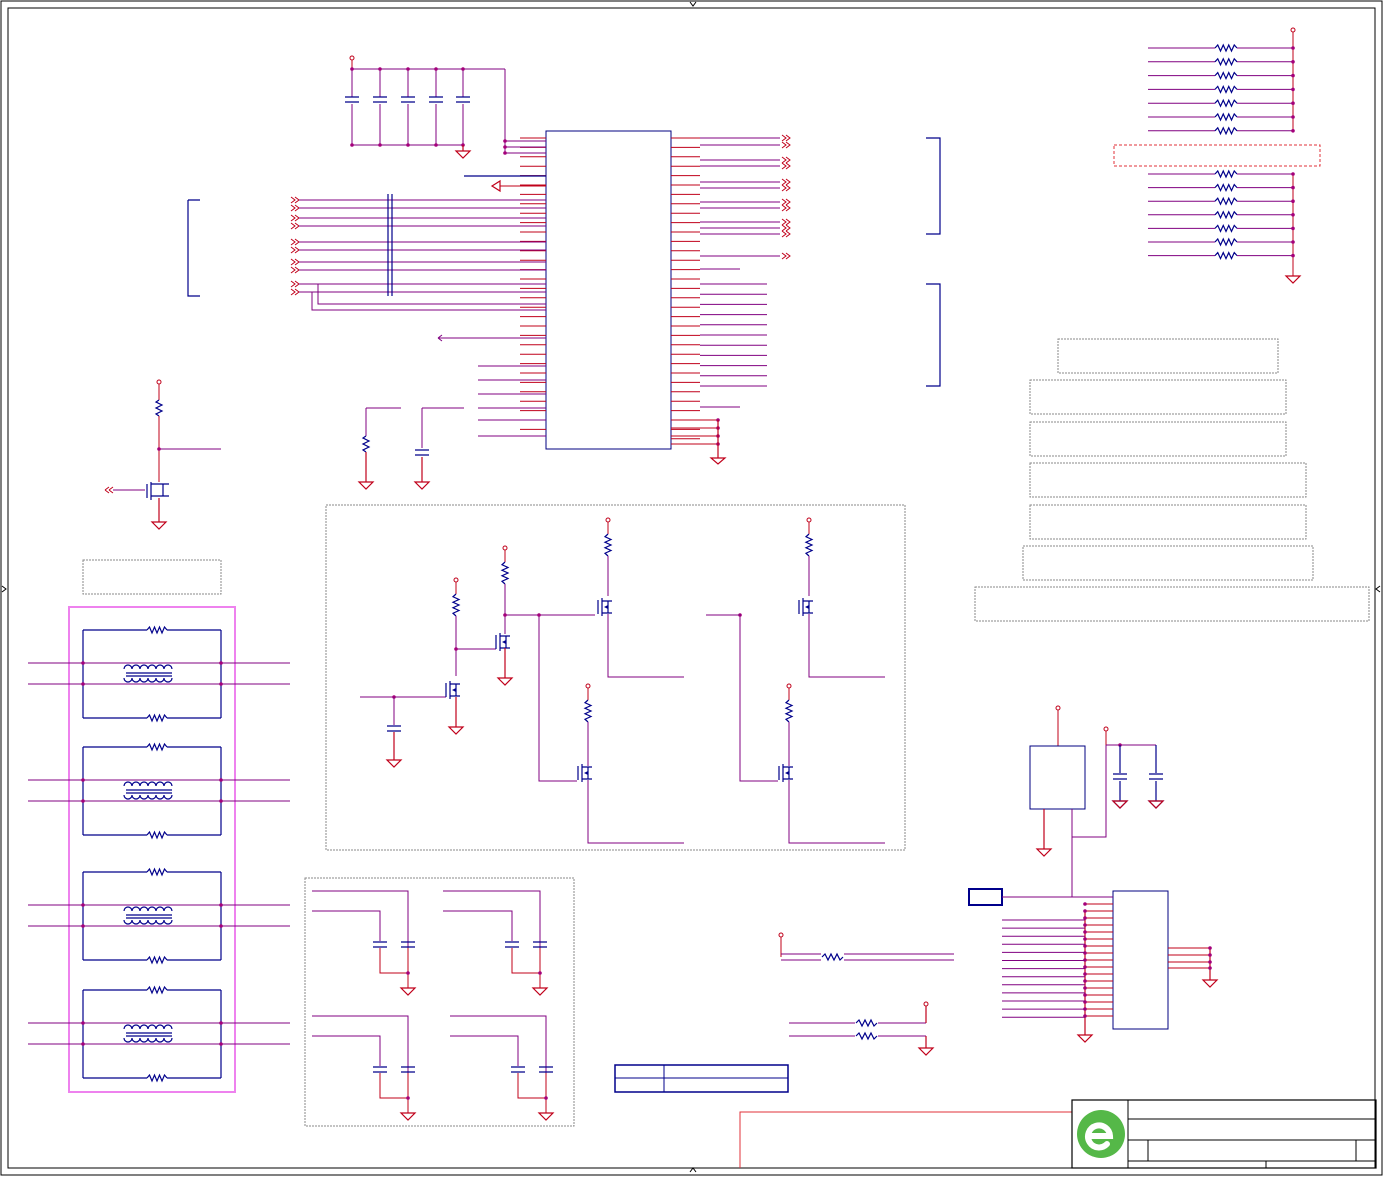 This screenshot has height=1181, width=1383. I want to click on mosfet-driver-block, so click(615, 677).